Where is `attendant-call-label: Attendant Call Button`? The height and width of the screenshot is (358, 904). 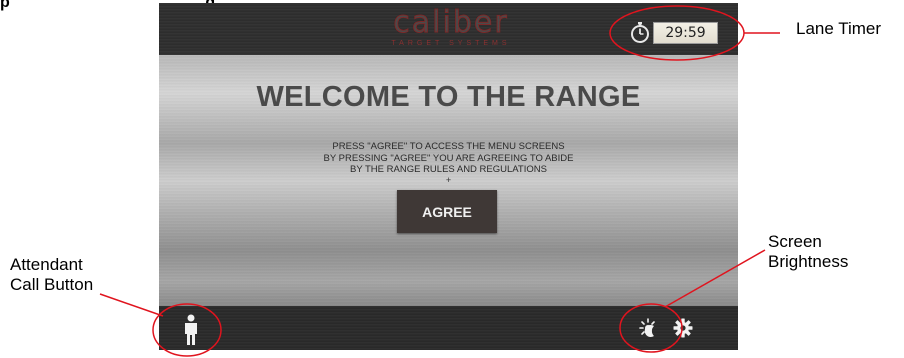
attendant-call-label: Attendant Call Button is located at coordinates (51, 275).